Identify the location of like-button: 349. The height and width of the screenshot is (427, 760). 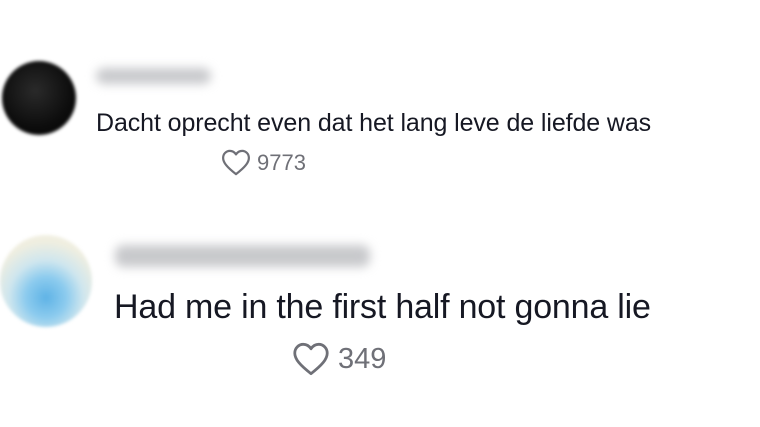
(339, 359).